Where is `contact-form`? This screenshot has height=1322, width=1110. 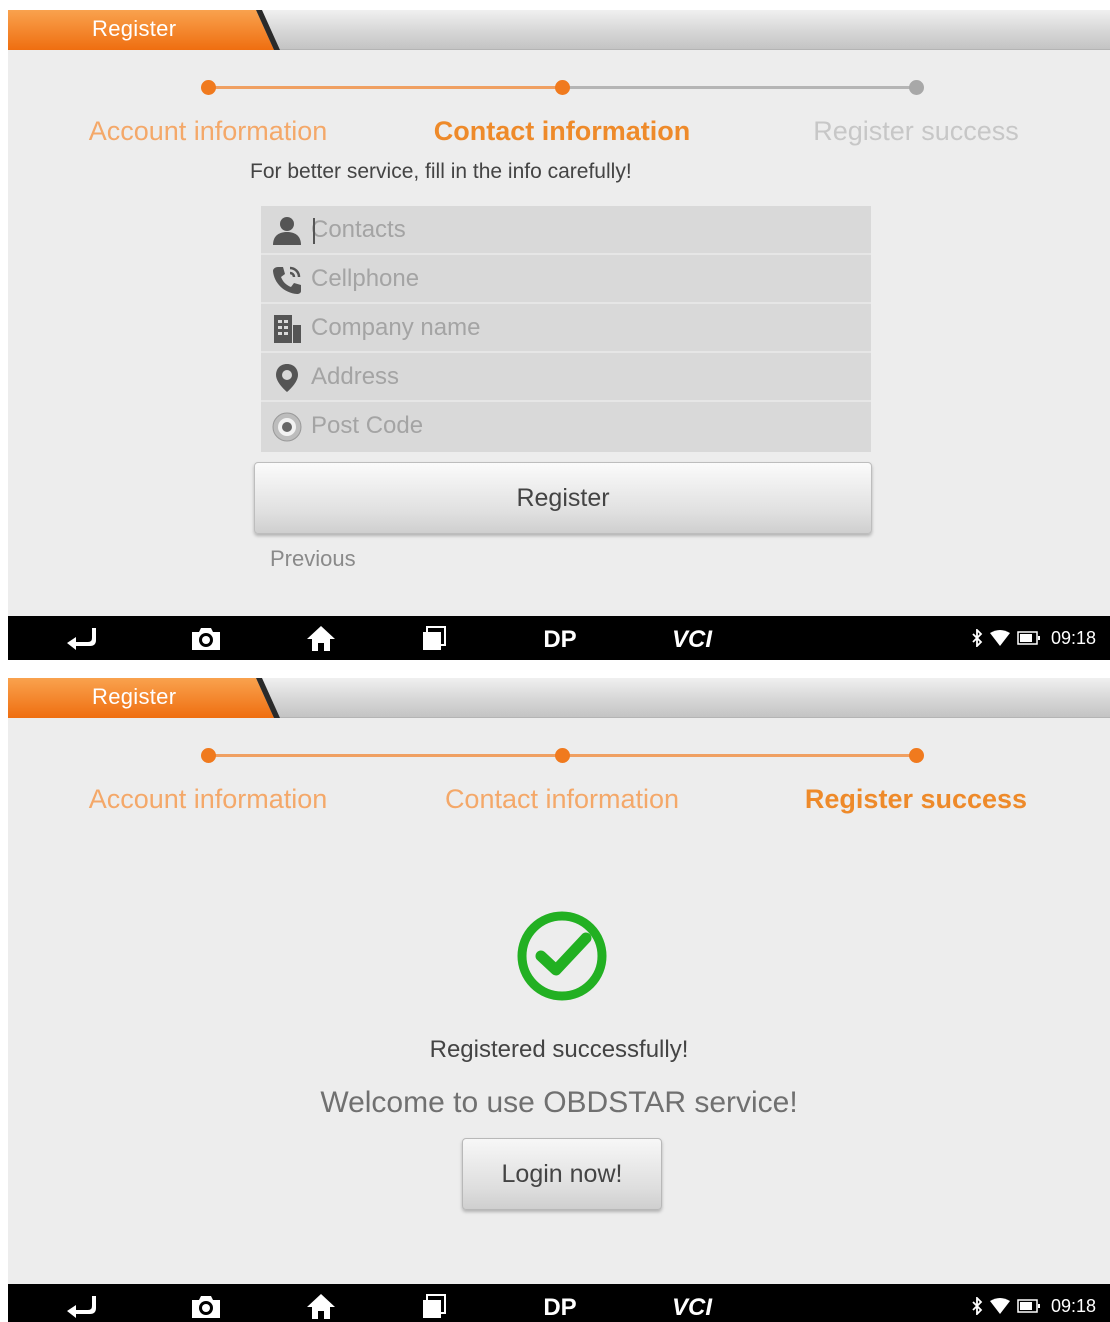 contact-form is located at coordinates (566, 329).